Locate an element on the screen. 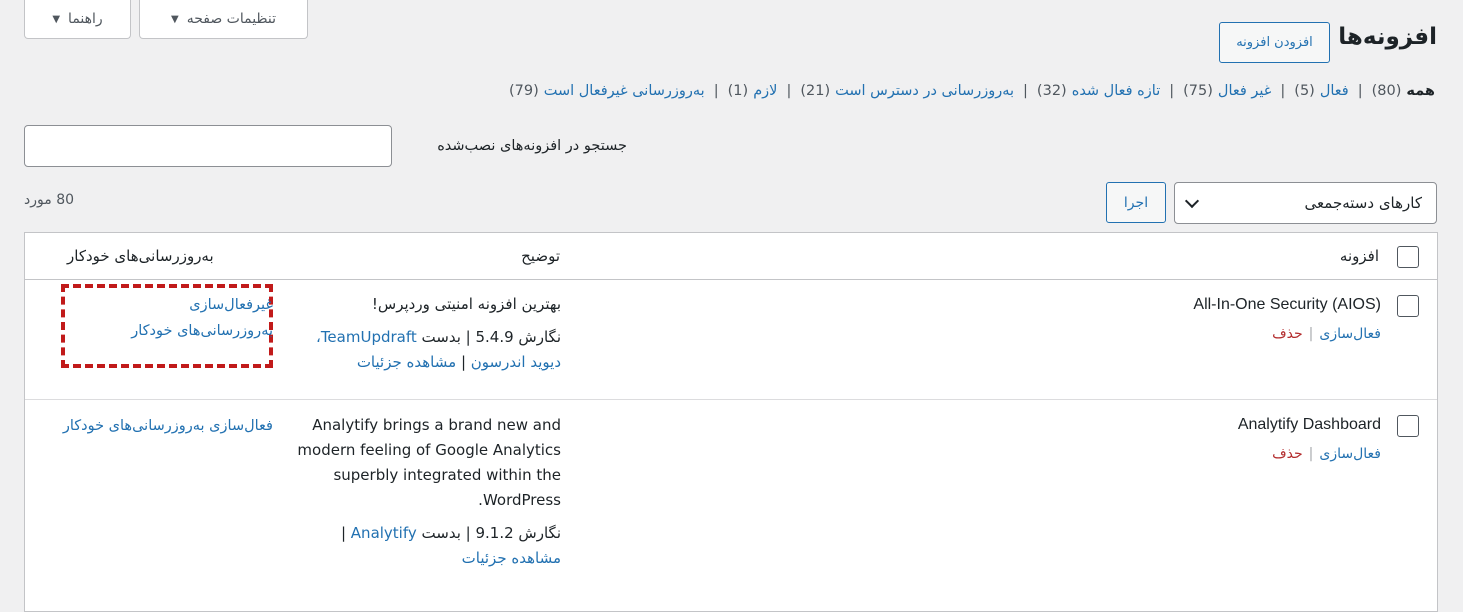 This screenshot has height=612, width=1463. apply-bulk-button: اجرا is located at coordinates (1136, 202).